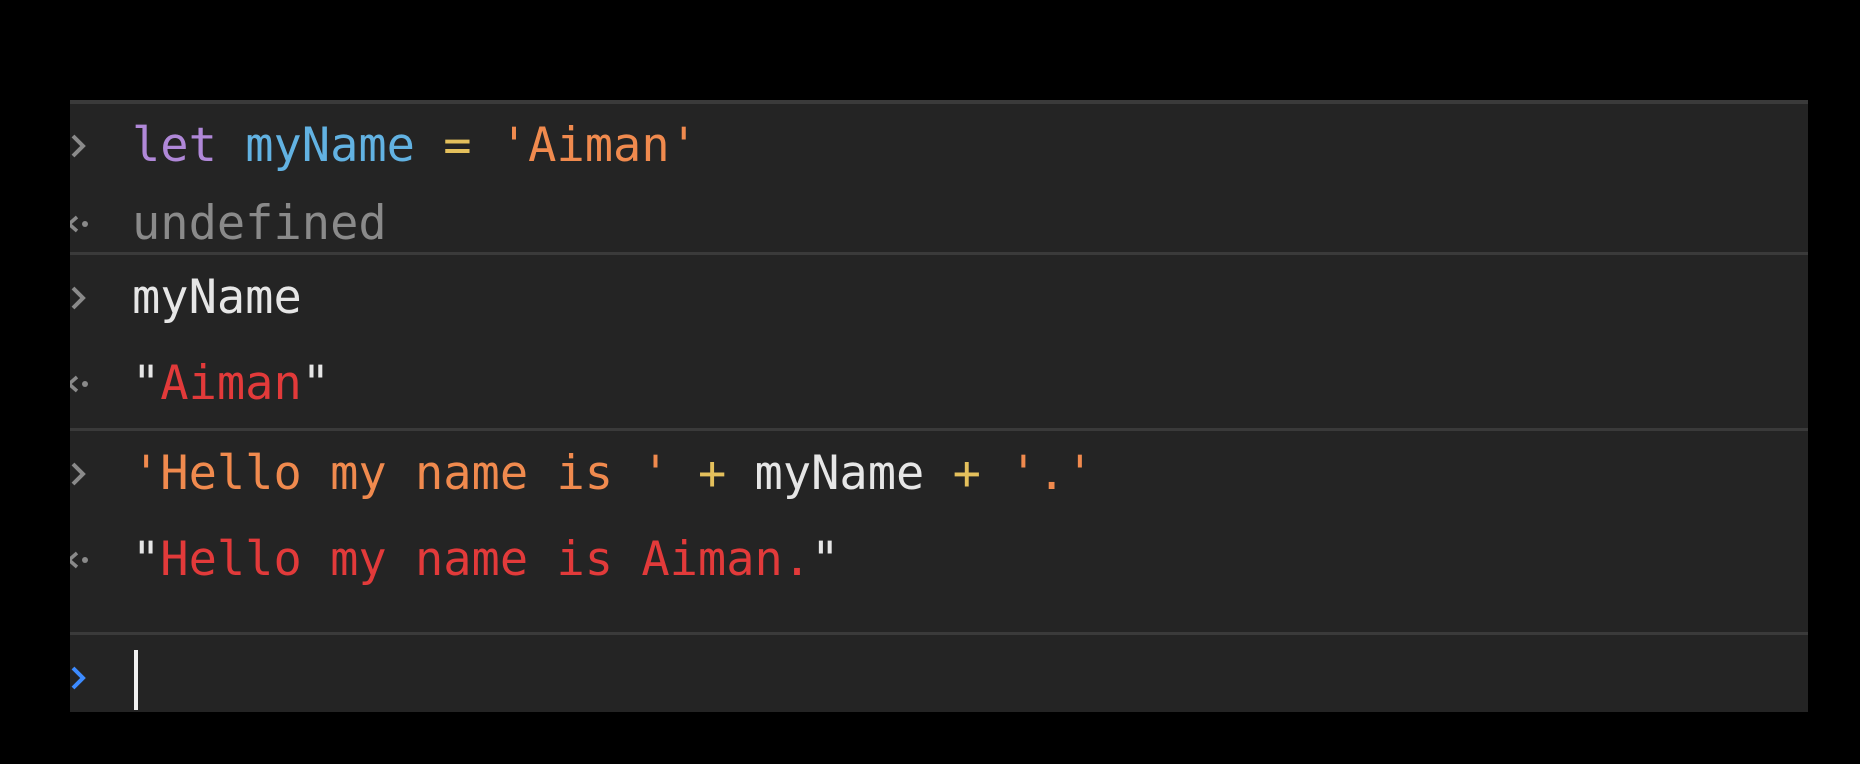 This screenshot has height=764, width=1860. I want to click on keyword-token: let, so click(174, 145).